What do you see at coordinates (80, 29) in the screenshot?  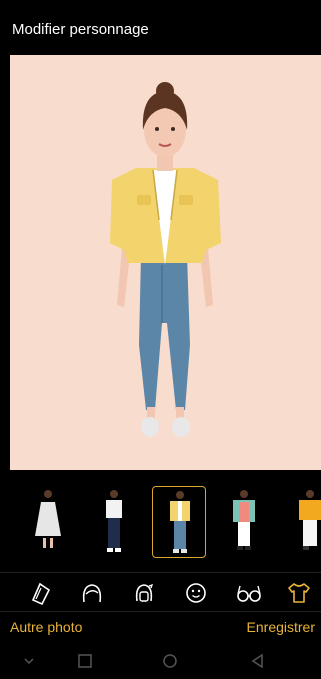 I see `page-title: Modifier personnage` at bounding box center [80, 29].